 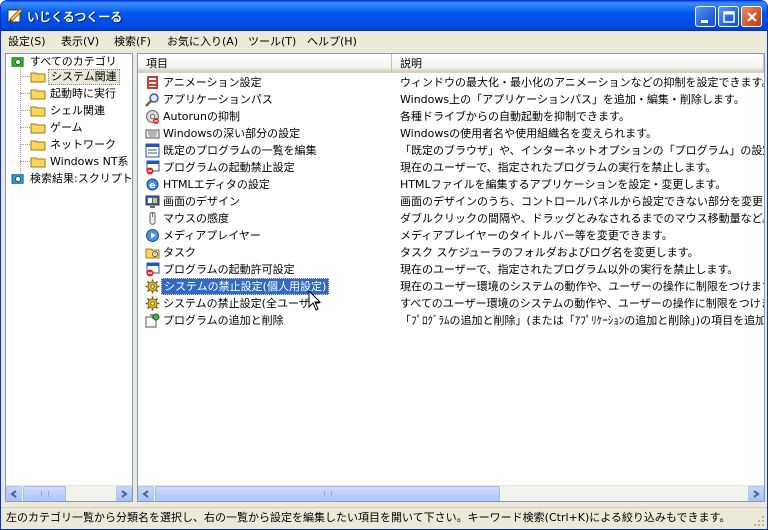 I want to click on close-button, so click(x=751, y=16).